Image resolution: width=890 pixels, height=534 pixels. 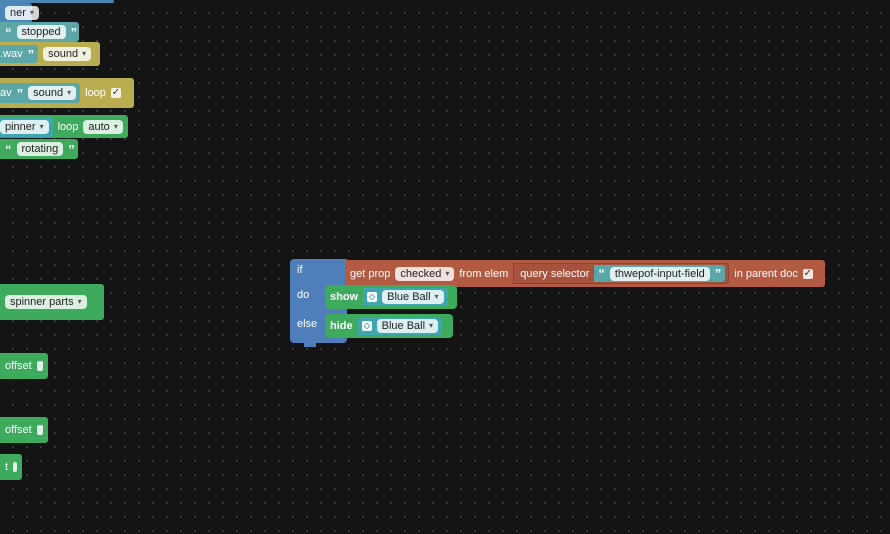 I want to click on get-prop-label: get prop, so click(x=370, y=273).